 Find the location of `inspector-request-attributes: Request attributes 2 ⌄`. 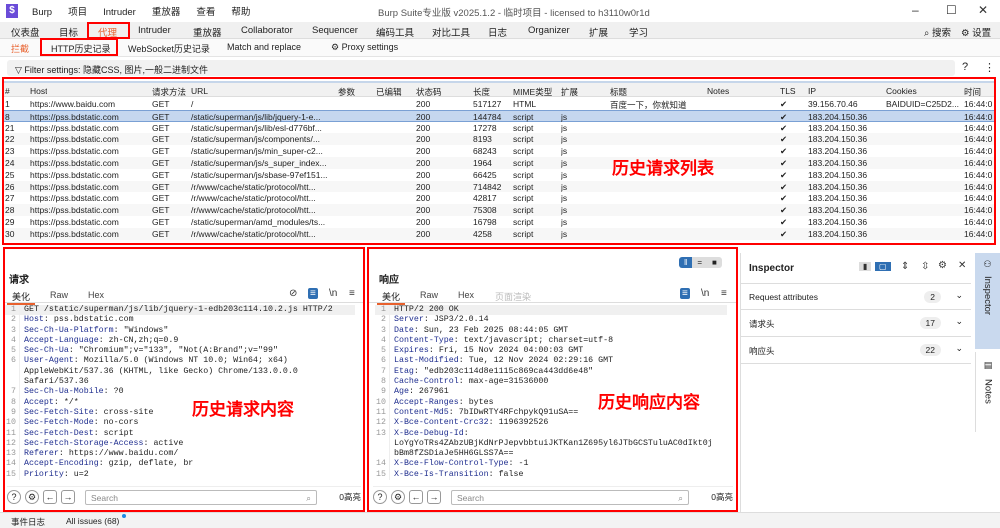

inspector-request-attributes: Request attributes 2 ⌄ is located at coordinates (856, 296).